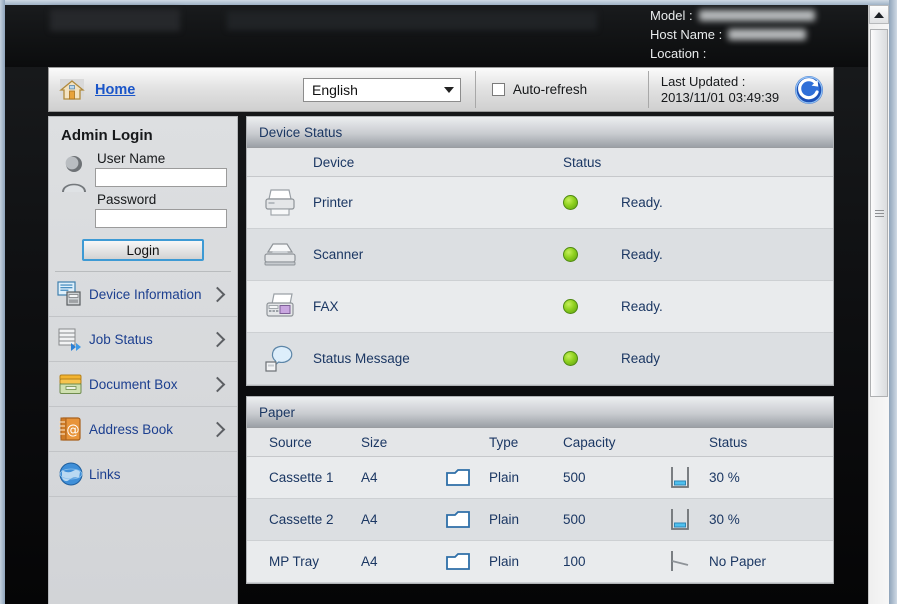 The width and height of the screenshot is (897, 604). What do you see at coordinates (143, 339) in the screenshot?
I see `sidebar-item-job-status: Job Status` at bounding box center [143, 339].